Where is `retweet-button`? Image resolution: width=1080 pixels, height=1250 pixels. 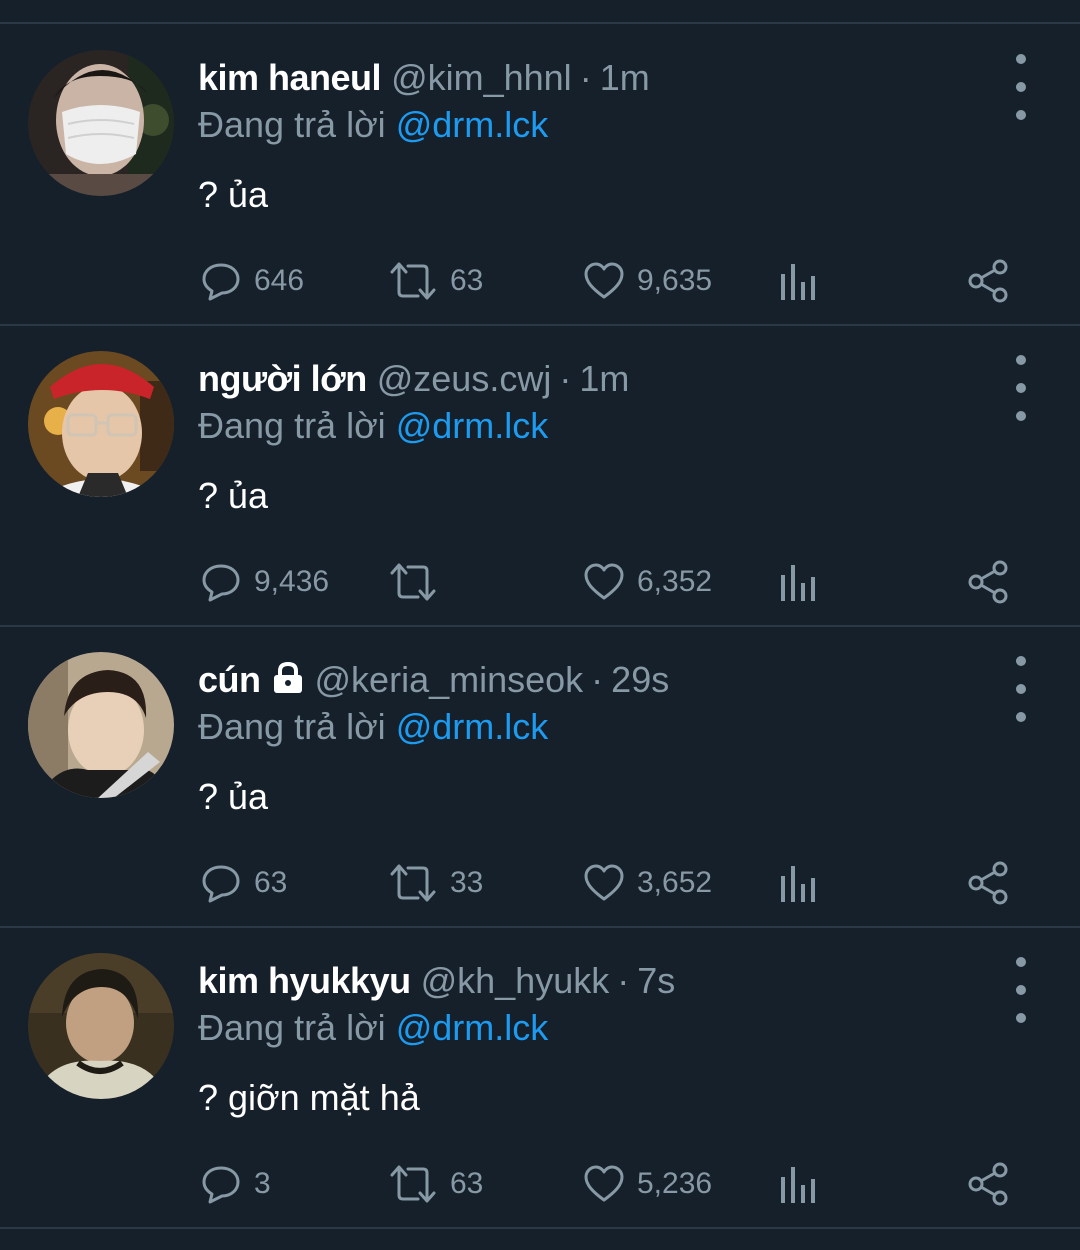
retweet-button is located at coordinates (419, 582).